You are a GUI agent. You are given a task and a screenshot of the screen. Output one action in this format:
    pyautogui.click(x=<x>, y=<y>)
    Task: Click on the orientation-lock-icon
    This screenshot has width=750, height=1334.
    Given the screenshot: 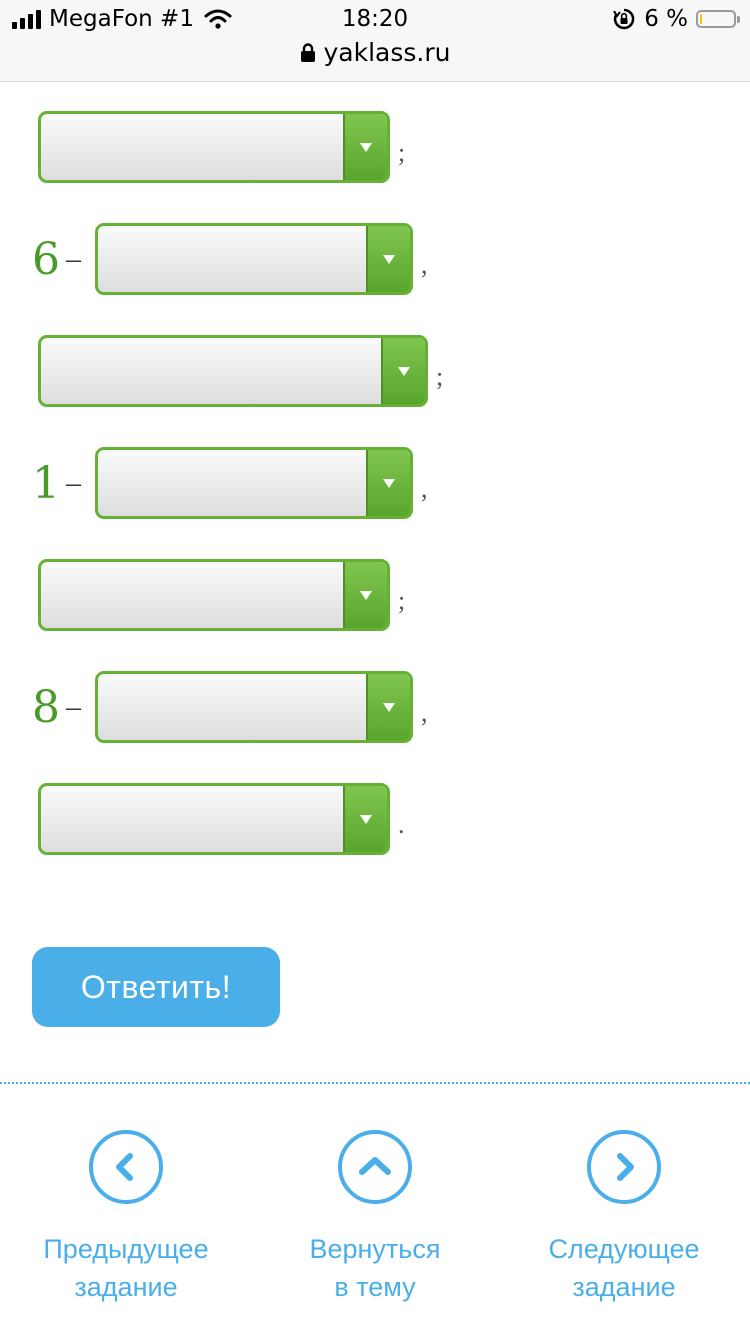 What is the action you would take?
    pyautogui.click(x=624, y=19)
    